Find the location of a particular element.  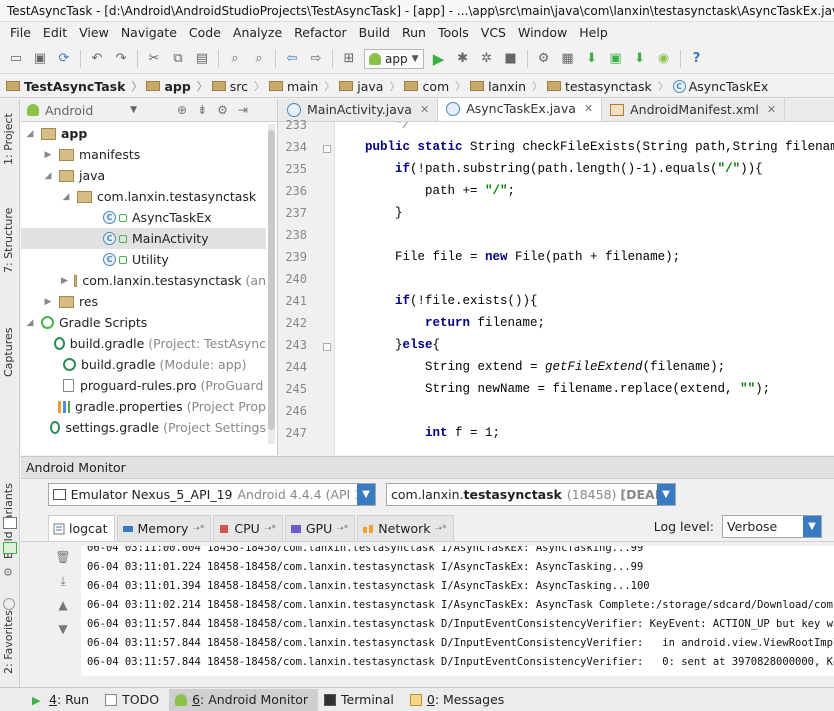

tree-item-class: C Utility is located at coordinates (143, 259).